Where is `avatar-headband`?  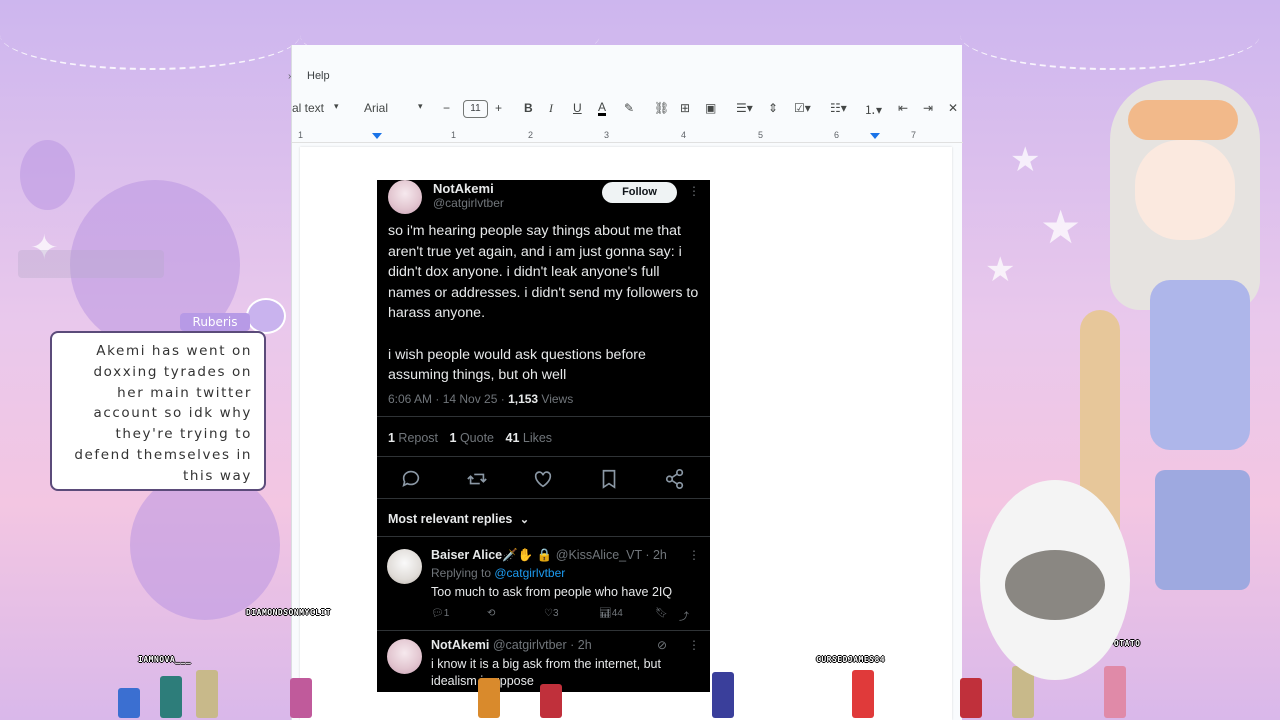 avatar-headband is located at coordinates (1183, 120).